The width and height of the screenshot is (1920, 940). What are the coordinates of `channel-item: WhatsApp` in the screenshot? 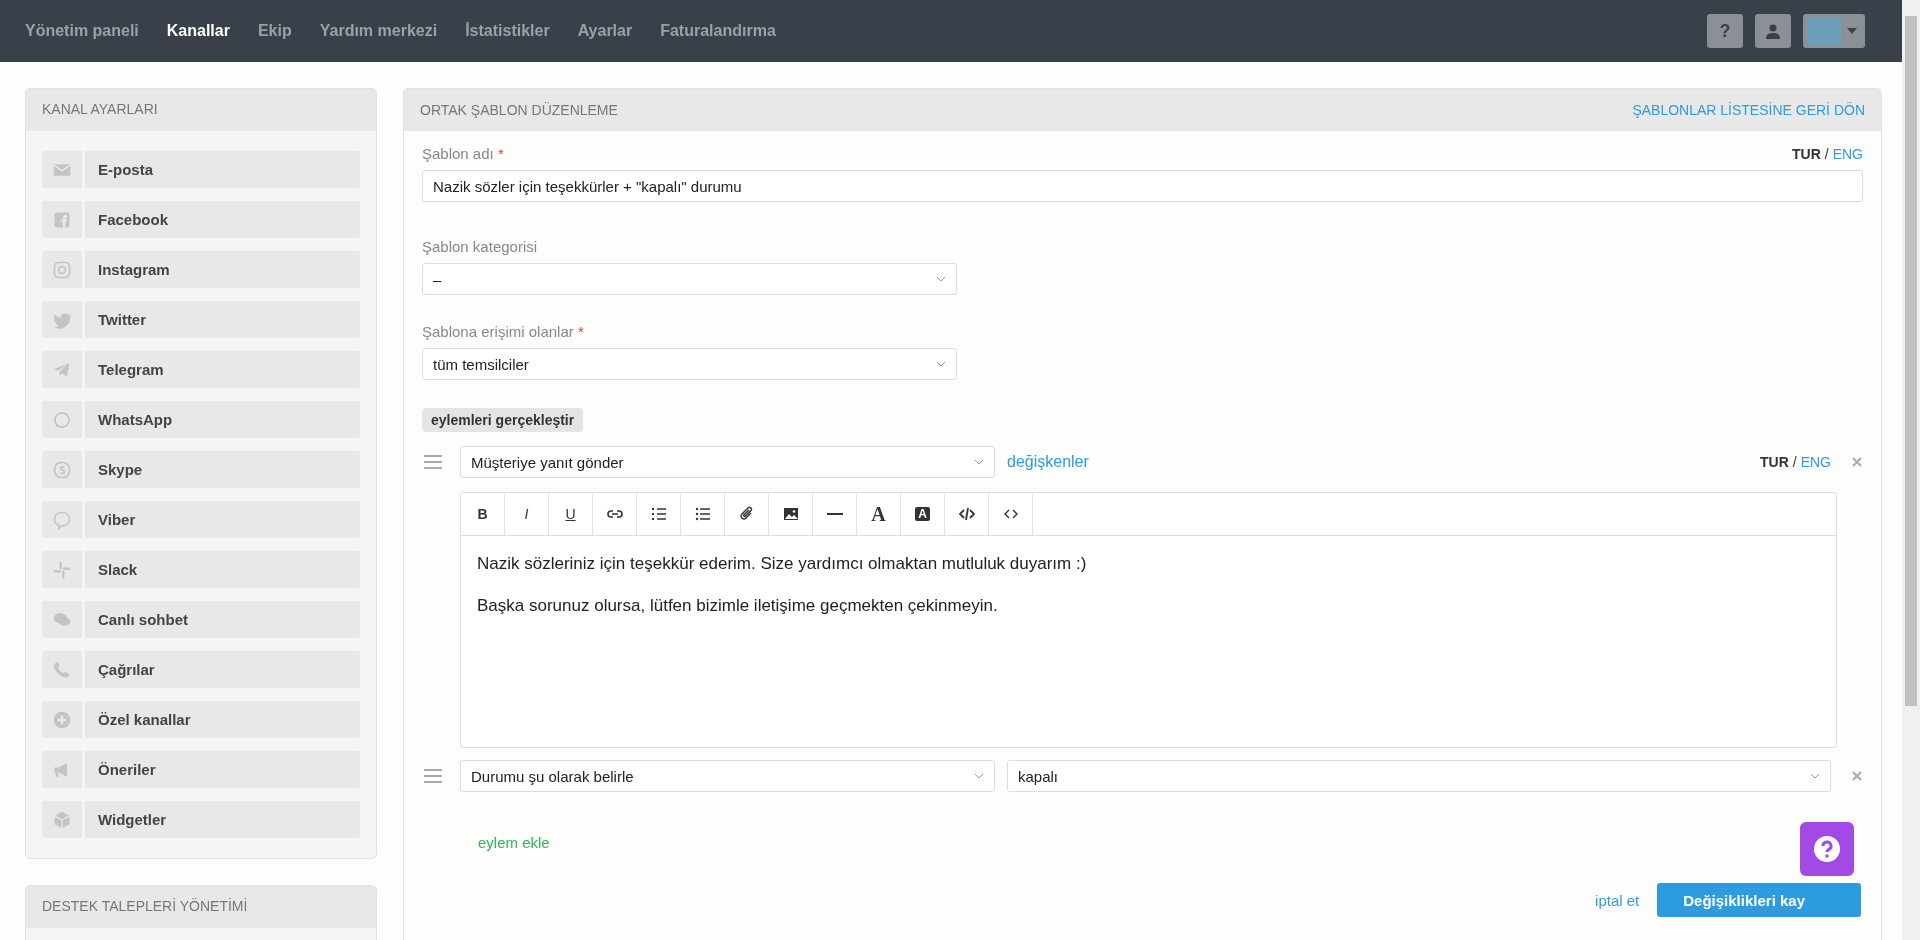 It's located at (222, 419).